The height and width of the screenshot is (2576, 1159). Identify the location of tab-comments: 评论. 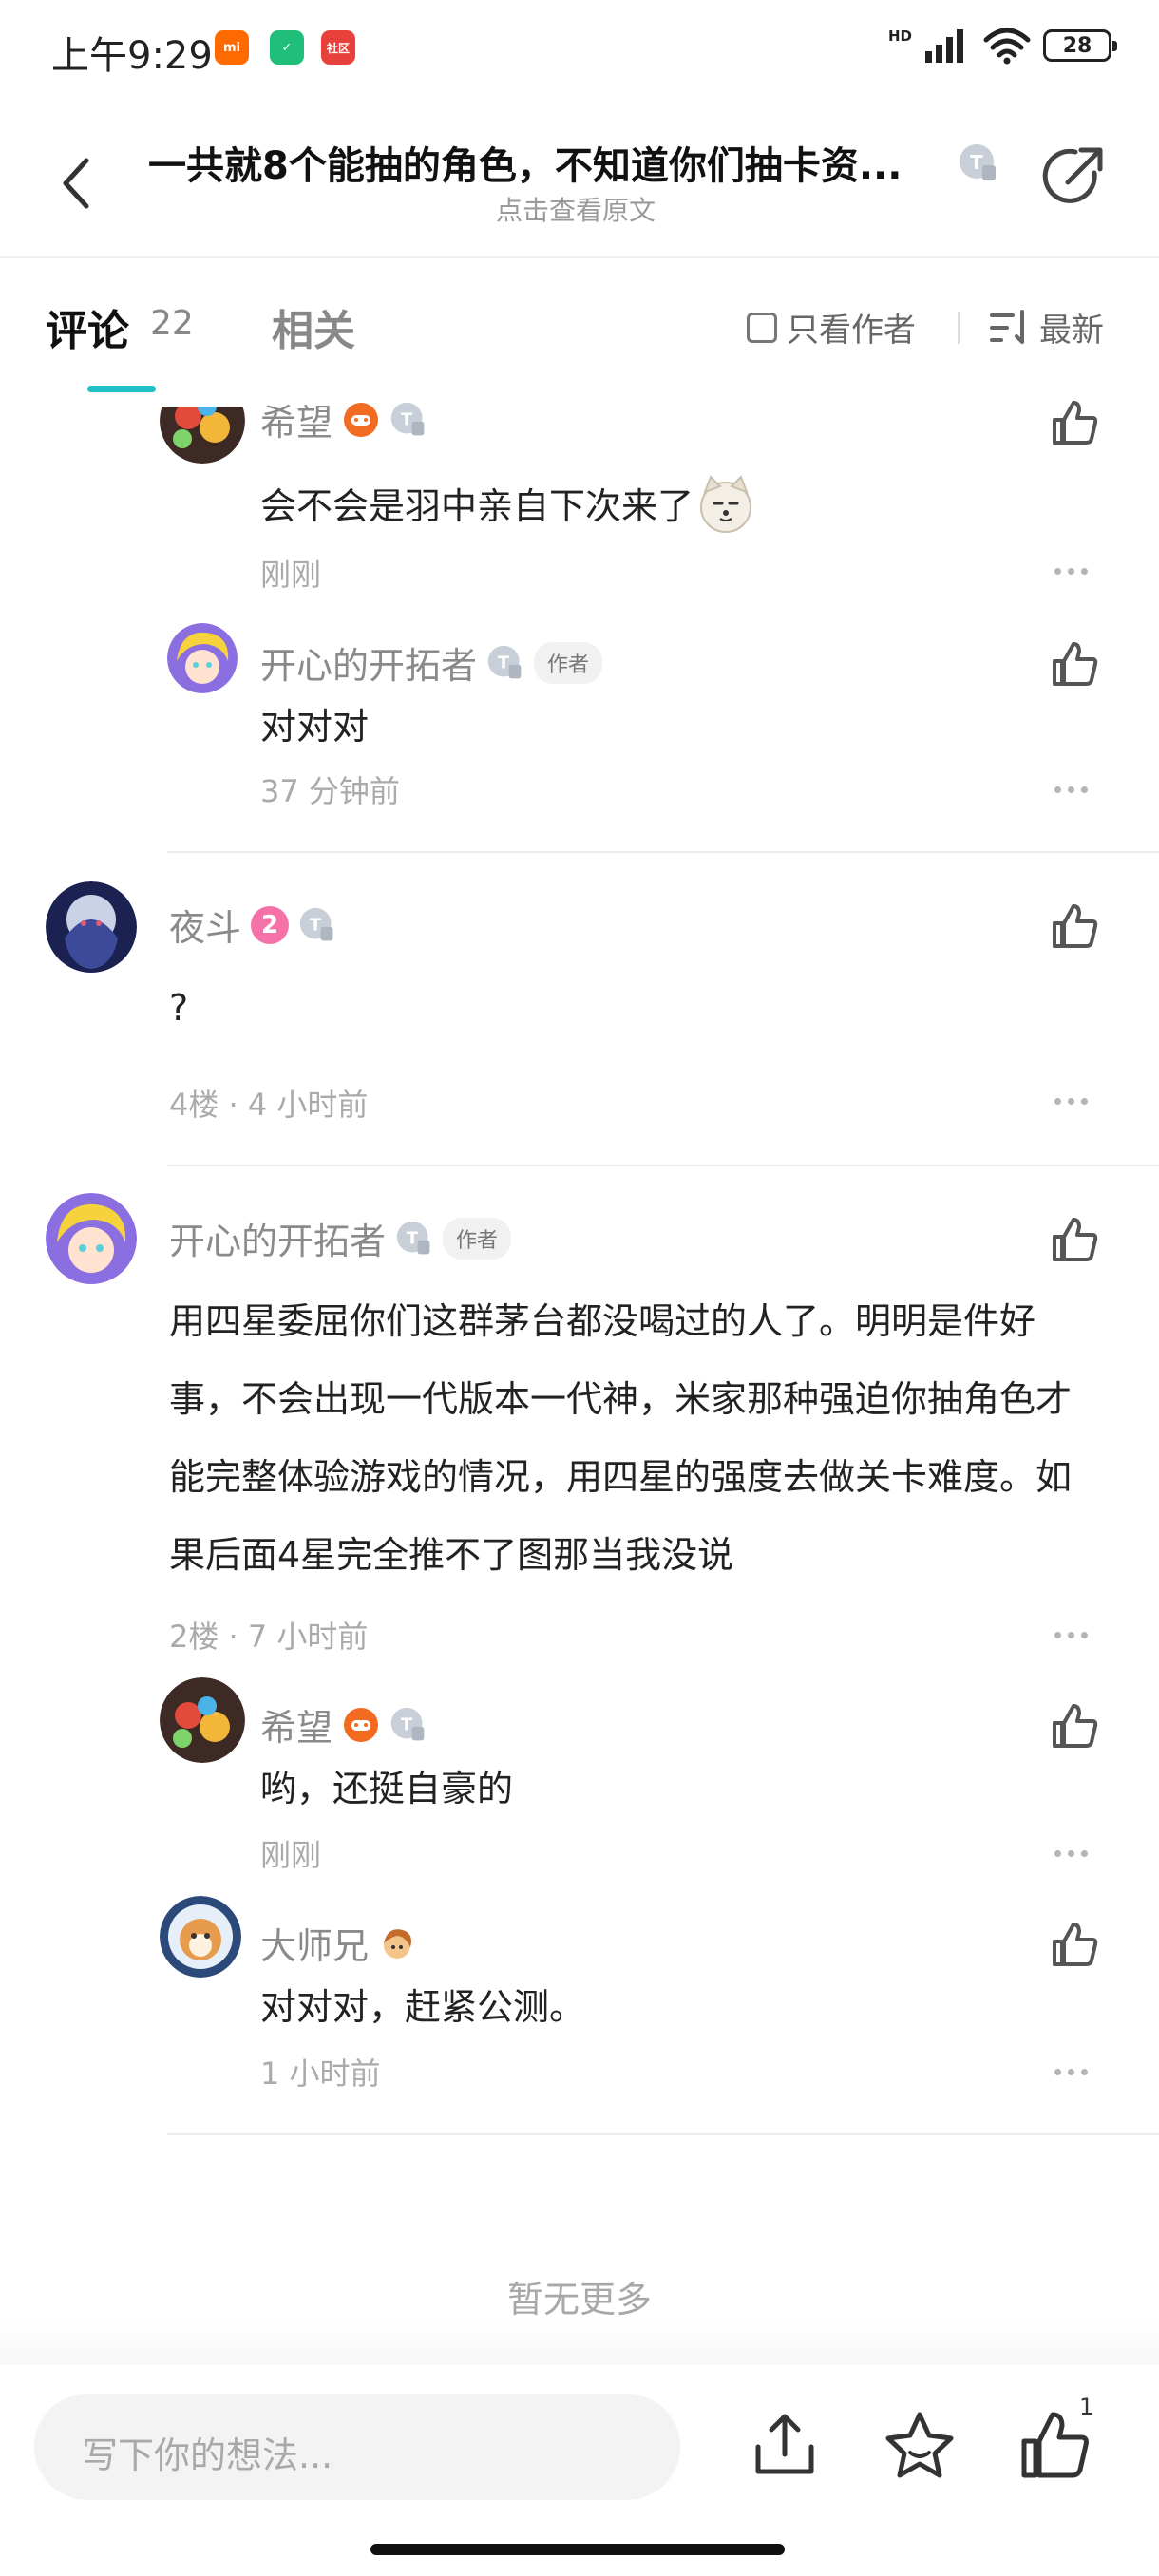
(87, 326).